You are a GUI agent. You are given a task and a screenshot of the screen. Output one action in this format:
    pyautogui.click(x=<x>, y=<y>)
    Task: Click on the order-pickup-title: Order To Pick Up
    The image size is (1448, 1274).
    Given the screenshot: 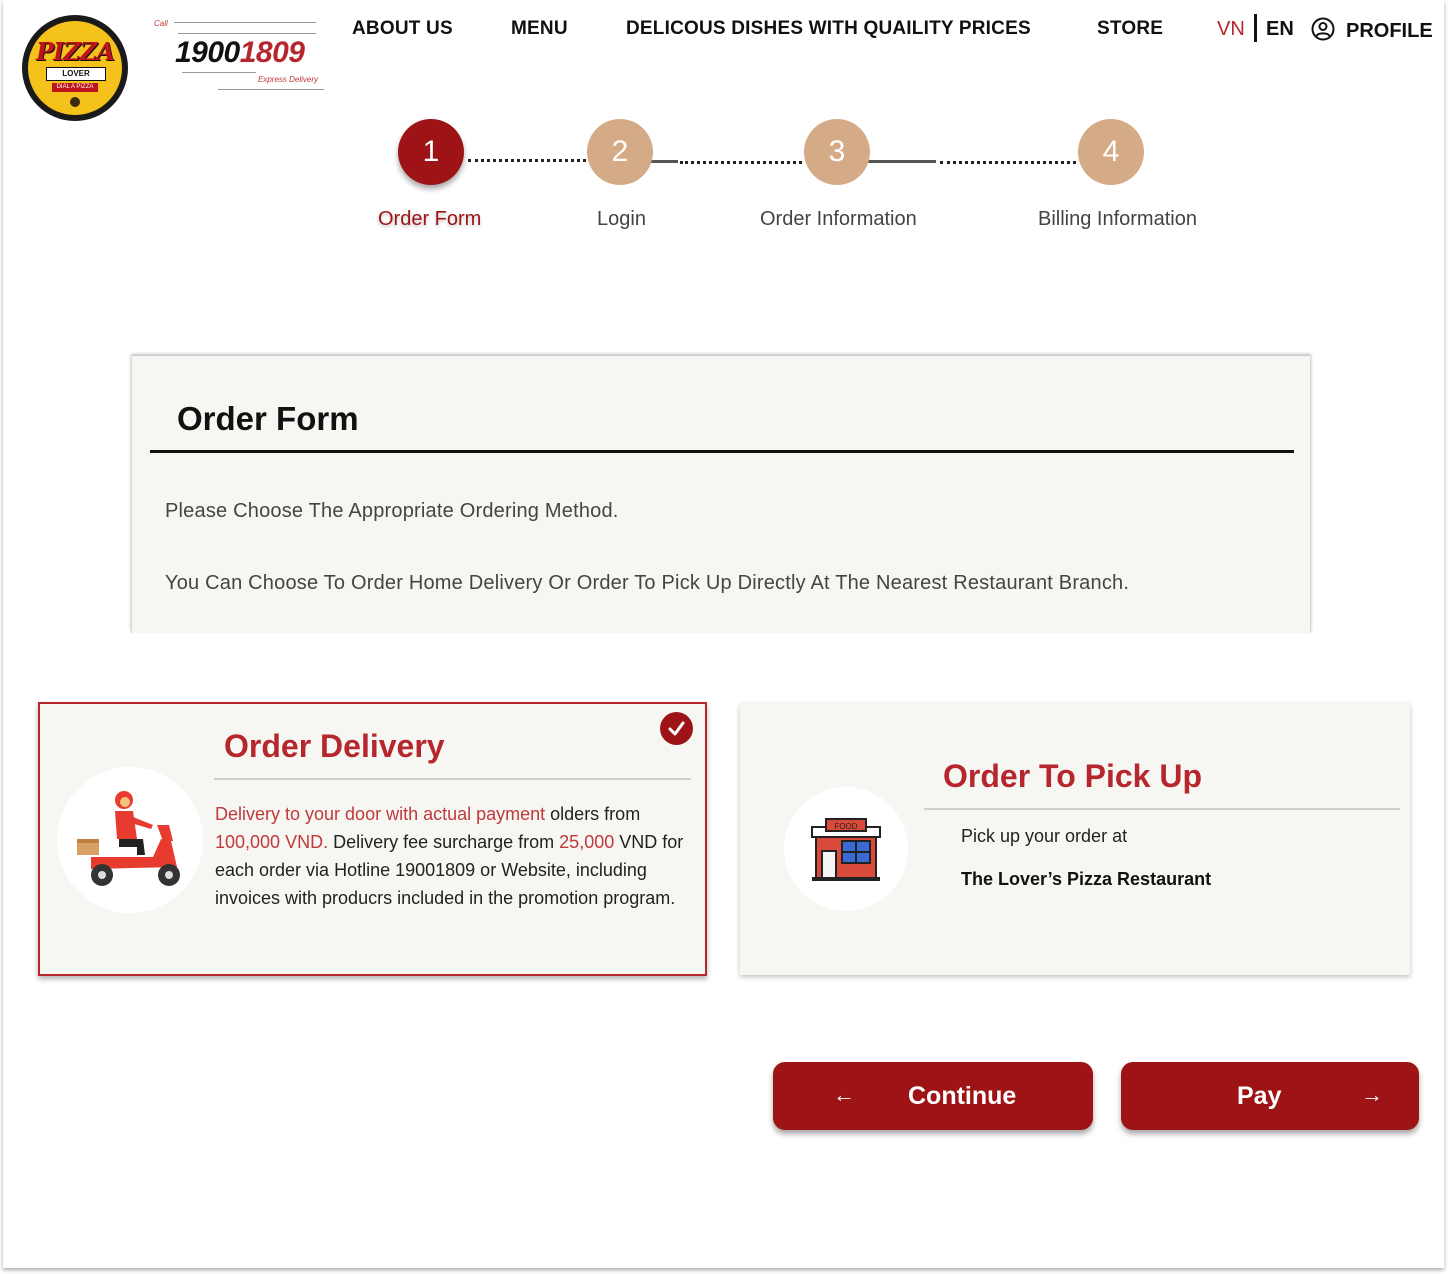 What is the action you would take?
    pyautogui.click(x=1073, y=776)
    